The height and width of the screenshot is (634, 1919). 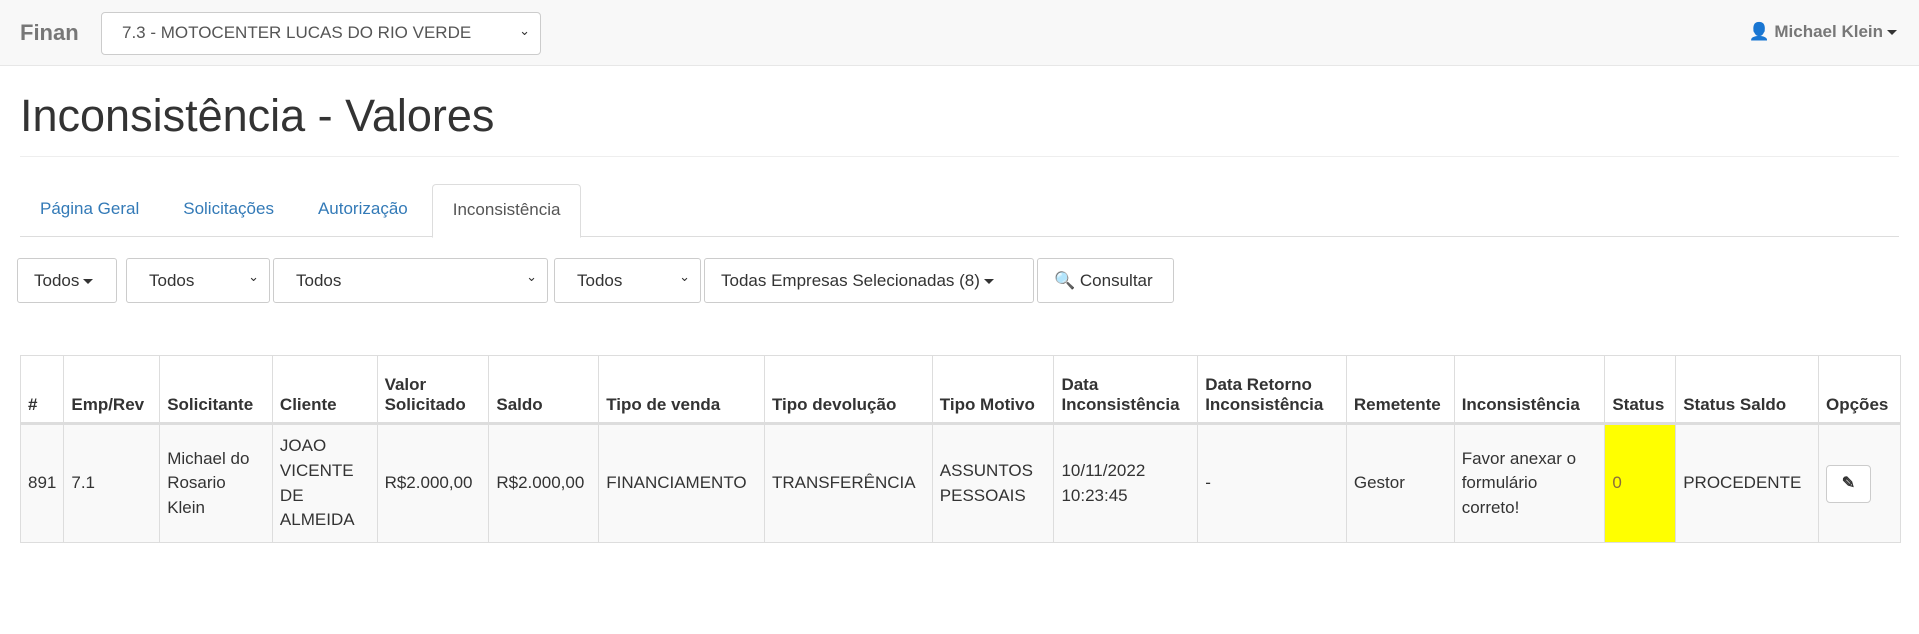 What do you see at coordinates (1126, 390) in the screenshot?
I see `col-data-inconsistencia: Data Inconsistência` at bounding box center [1126, 390].